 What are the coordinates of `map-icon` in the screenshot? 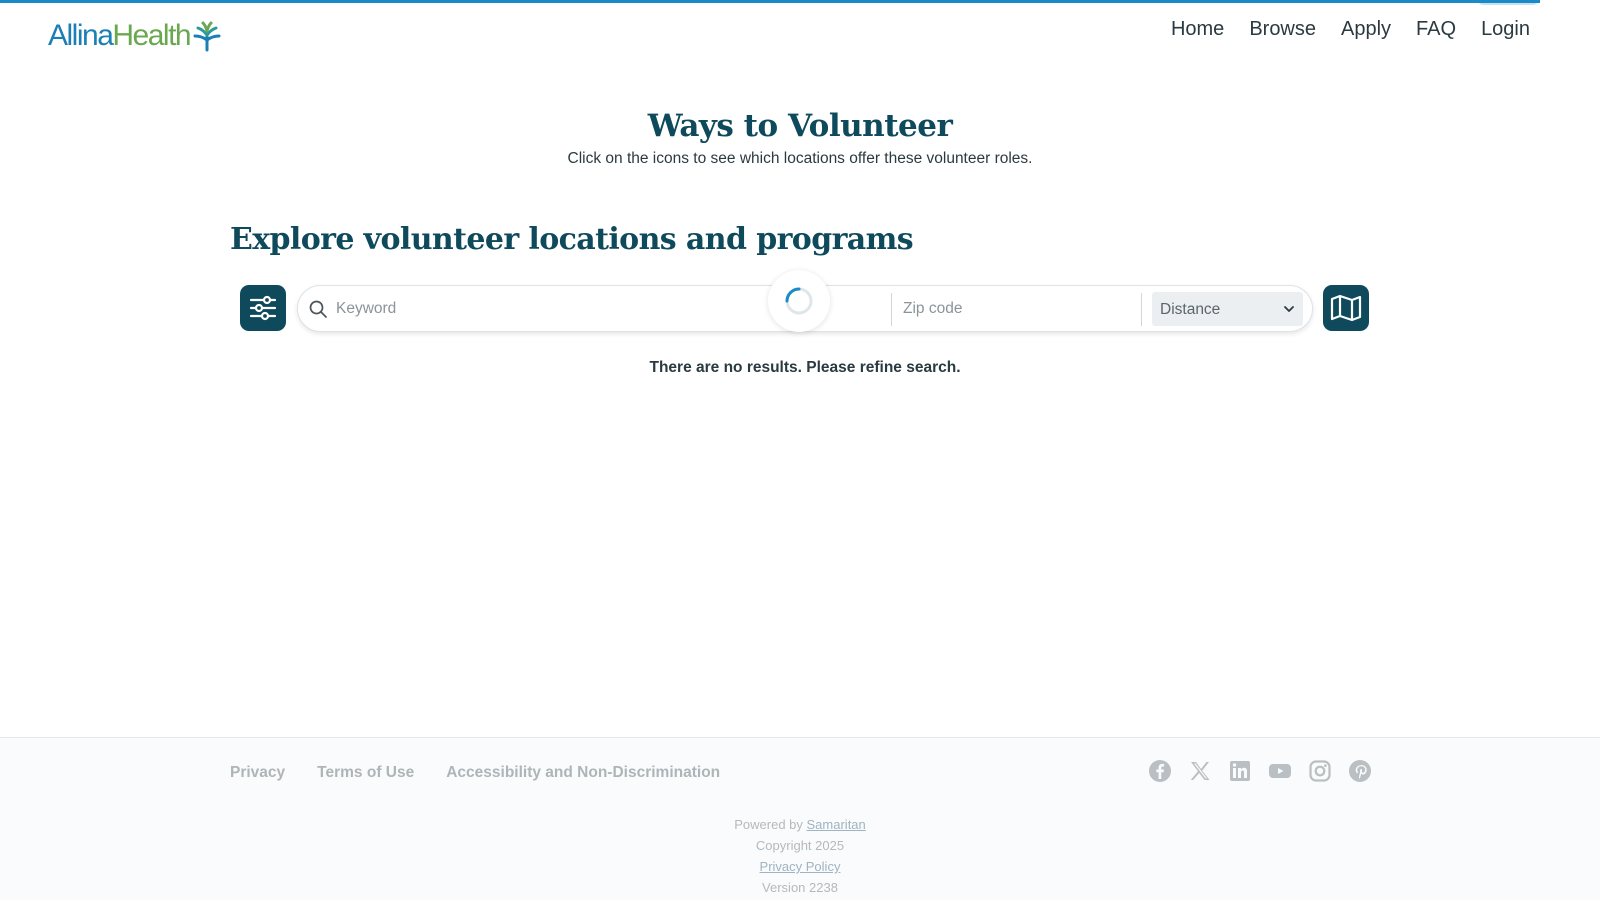 It's located at (1346, 308).